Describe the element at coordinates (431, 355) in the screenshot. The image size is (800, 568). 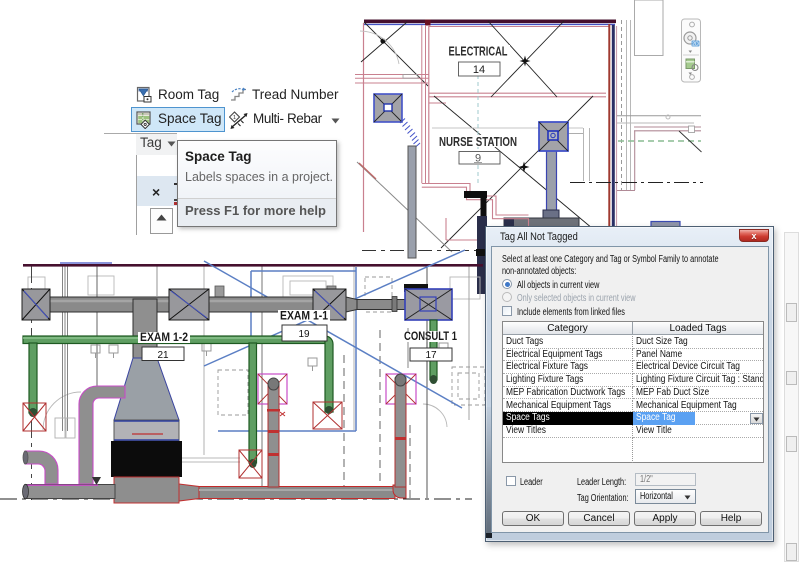
I see `svg-text: 17` at that location.